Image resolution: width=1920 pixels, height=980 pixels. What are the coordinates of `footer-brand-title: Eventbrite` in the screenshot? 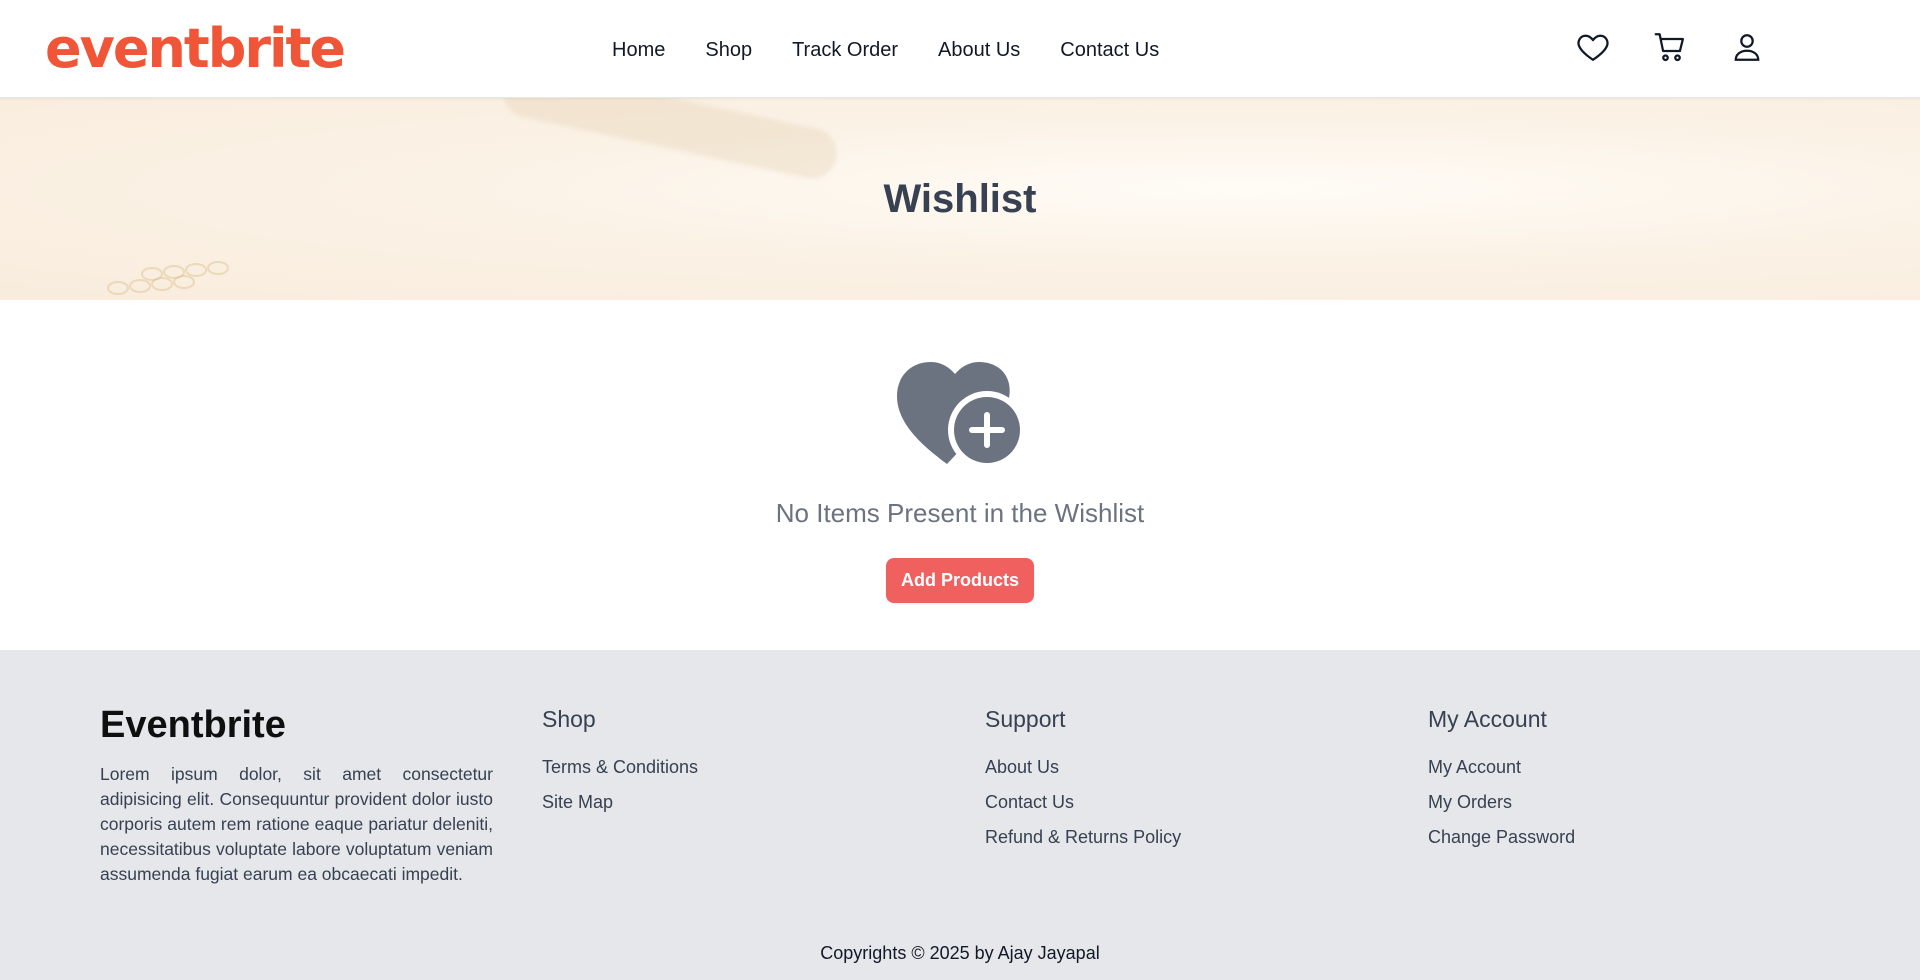 It's located at (193, 725).